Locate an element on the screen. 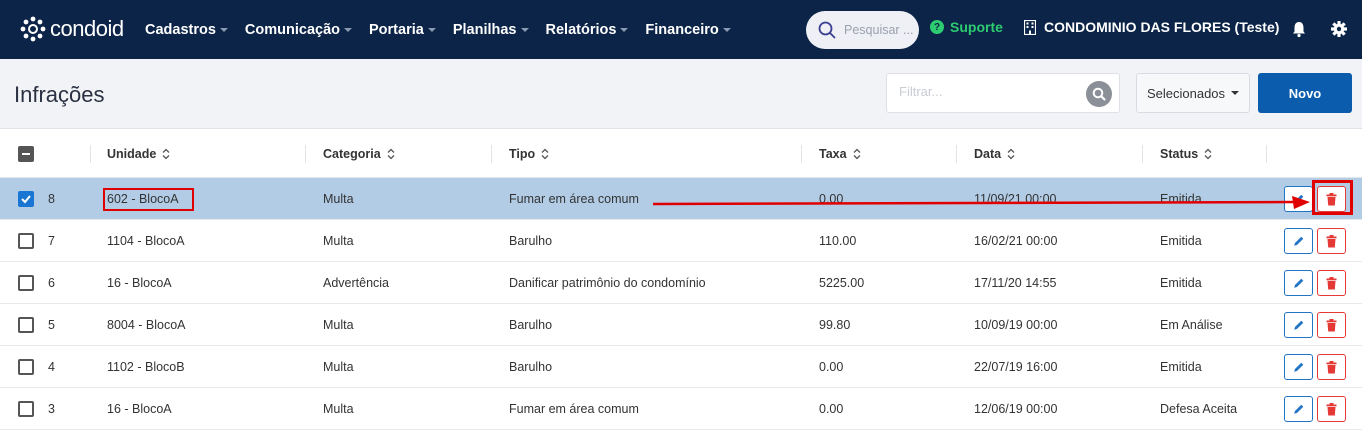 This screenshot has height=432, width=1362. bell-icon is located at coordinates (1299, 29).